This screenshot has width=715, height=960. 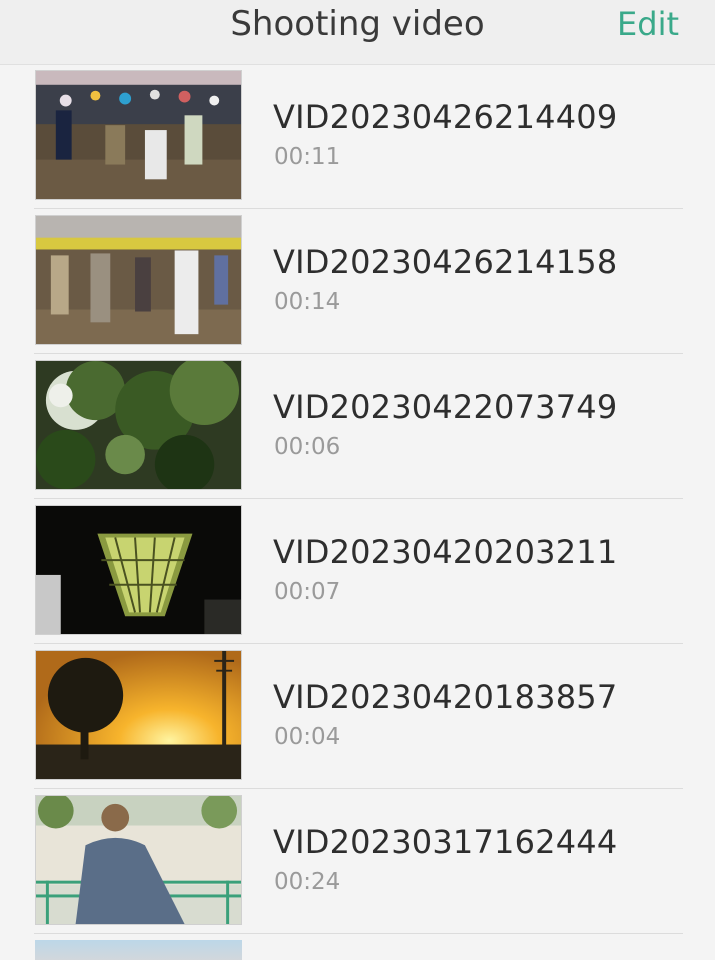 I want to click on top-bar: Shooting video Edit, so click(x=357, y=32).